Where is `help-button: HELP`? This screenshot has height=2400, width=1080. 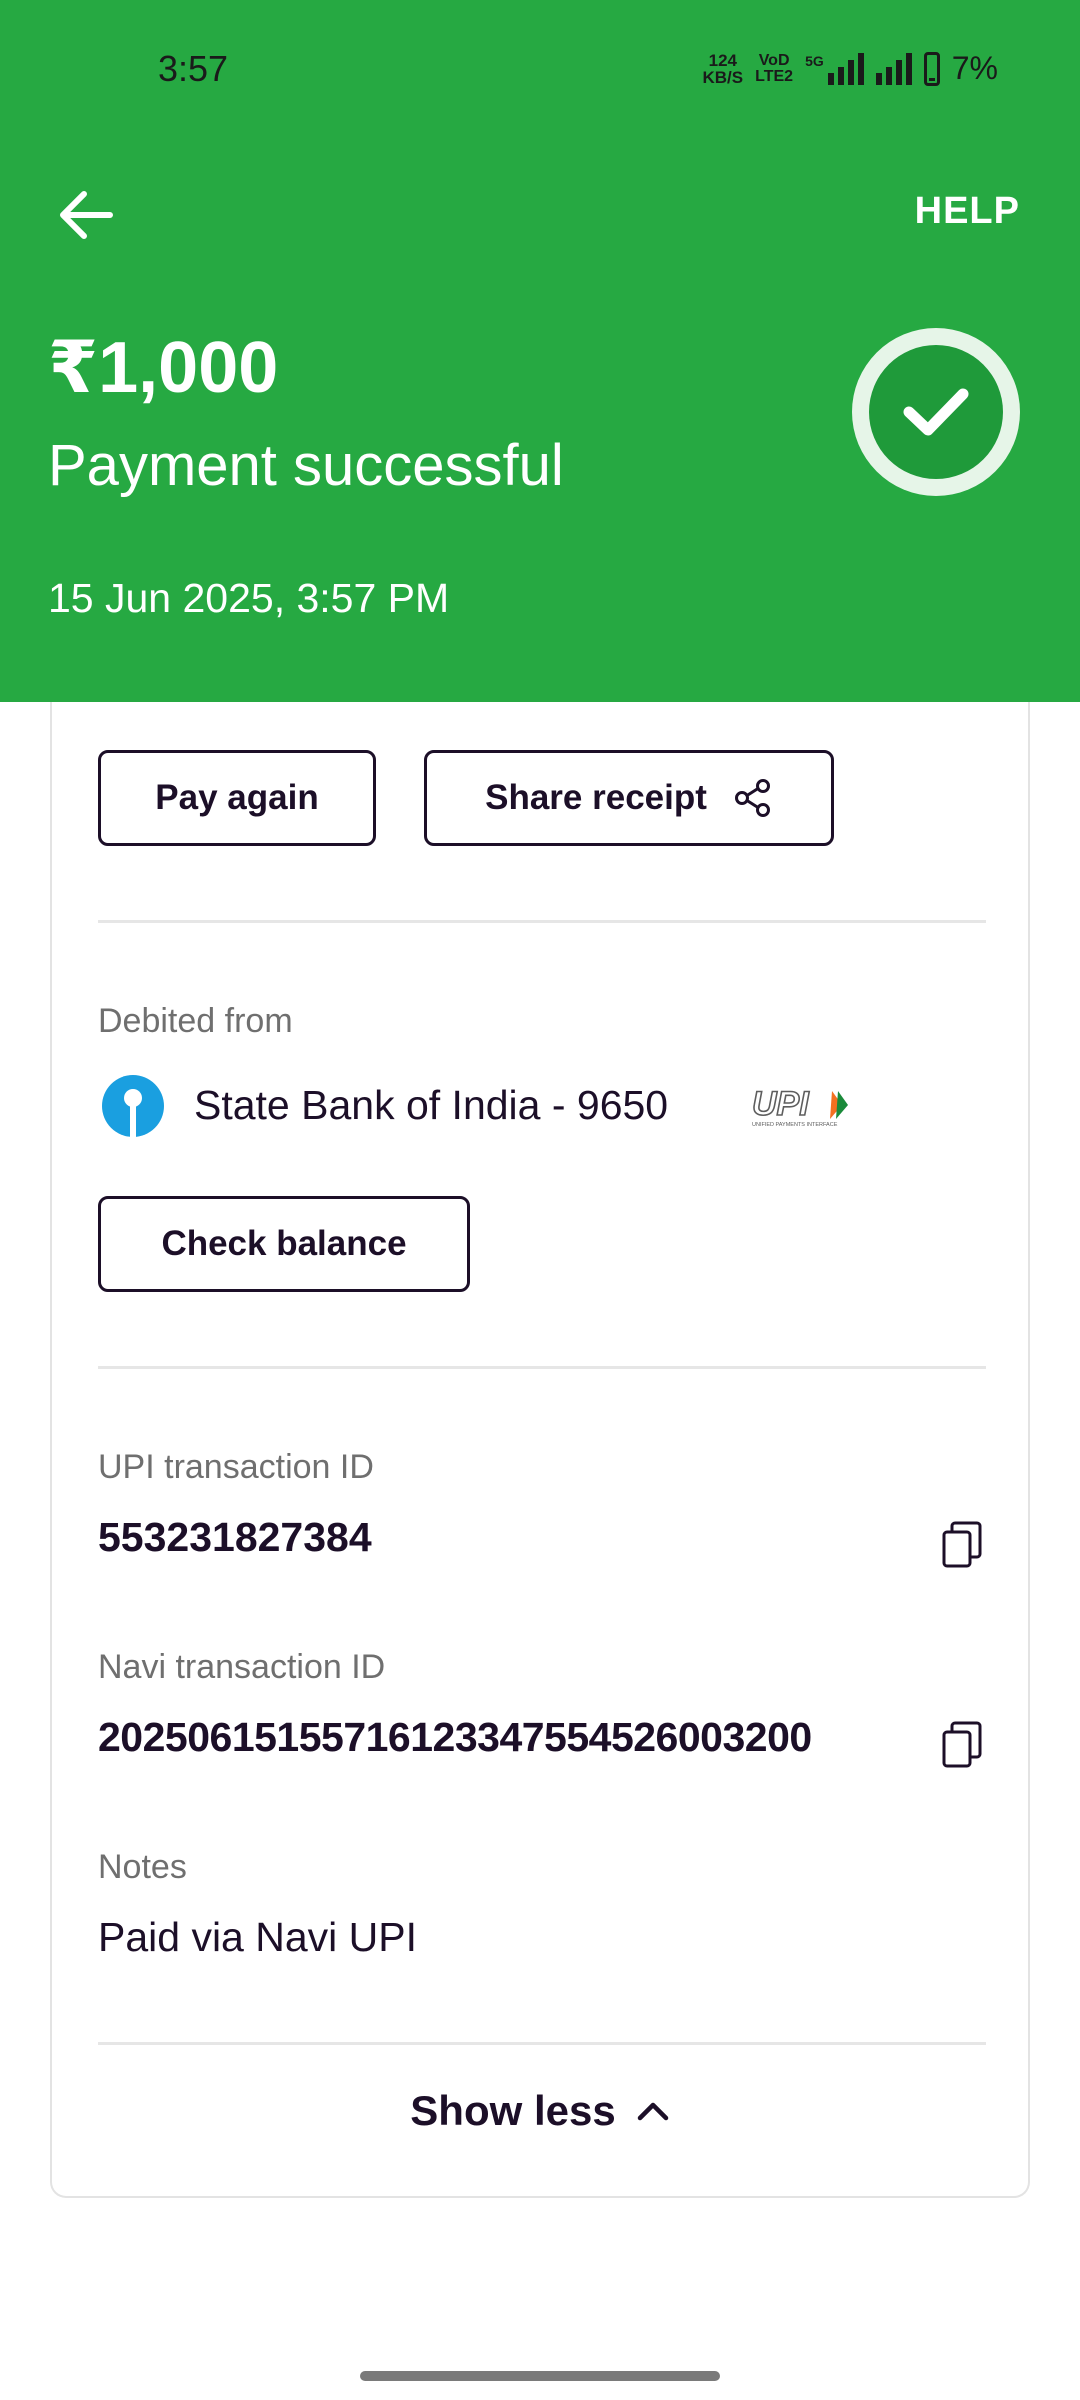
help-button: HELP is located at coordinates (967, 211).